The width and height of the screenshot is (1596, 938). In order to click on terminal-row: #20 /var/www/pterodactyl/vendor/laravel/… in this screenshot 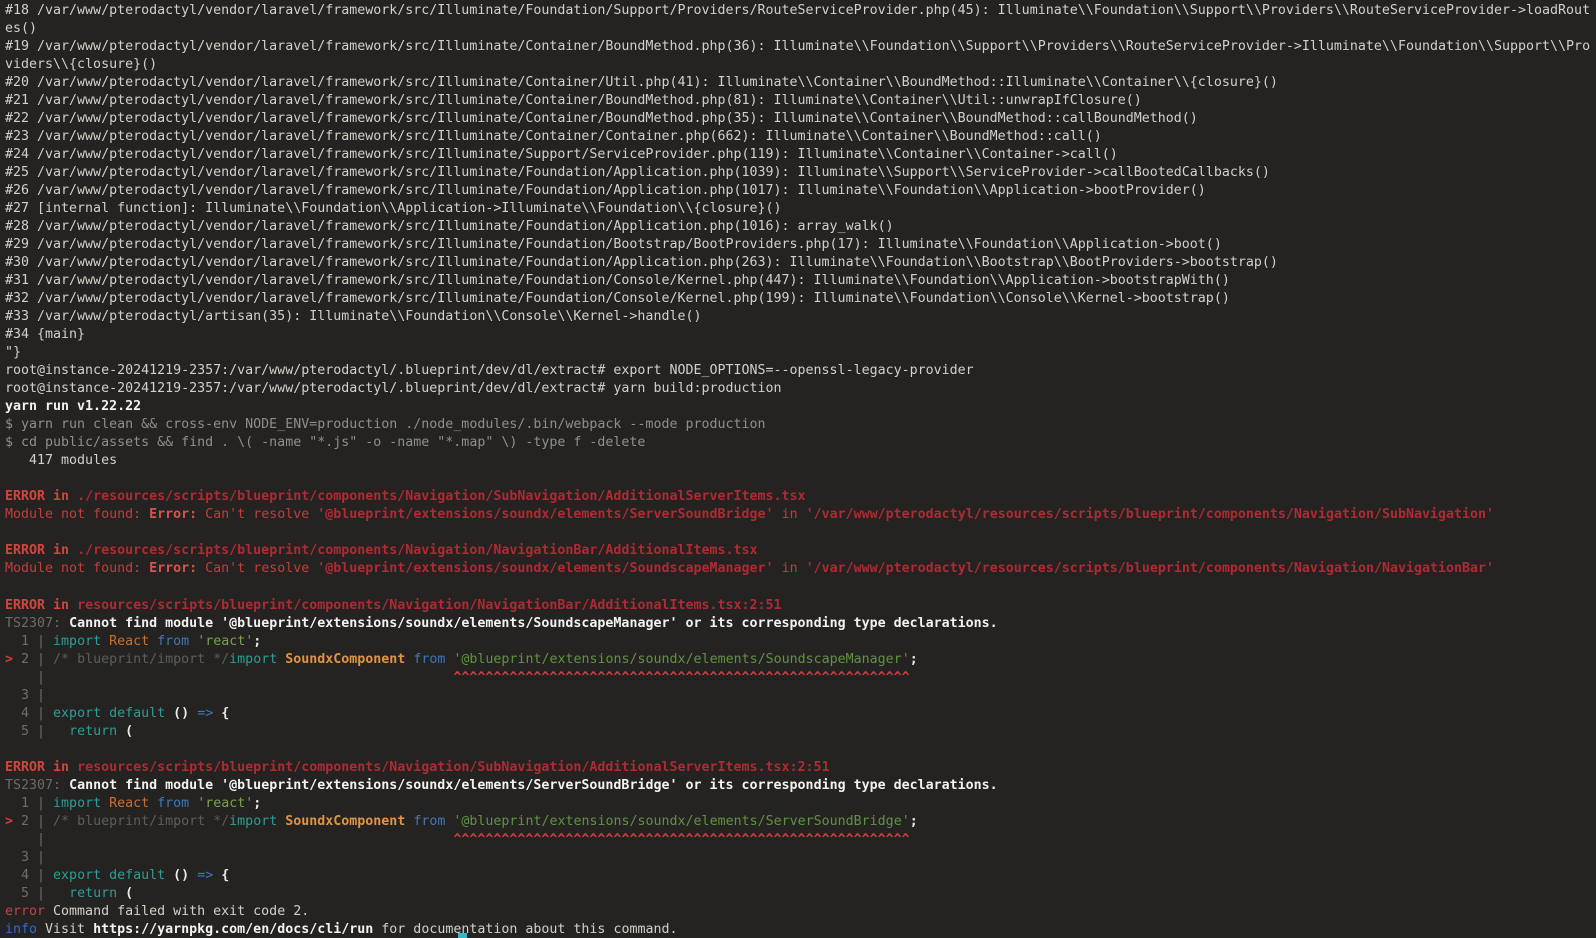, I will do `click(641, 83)`.